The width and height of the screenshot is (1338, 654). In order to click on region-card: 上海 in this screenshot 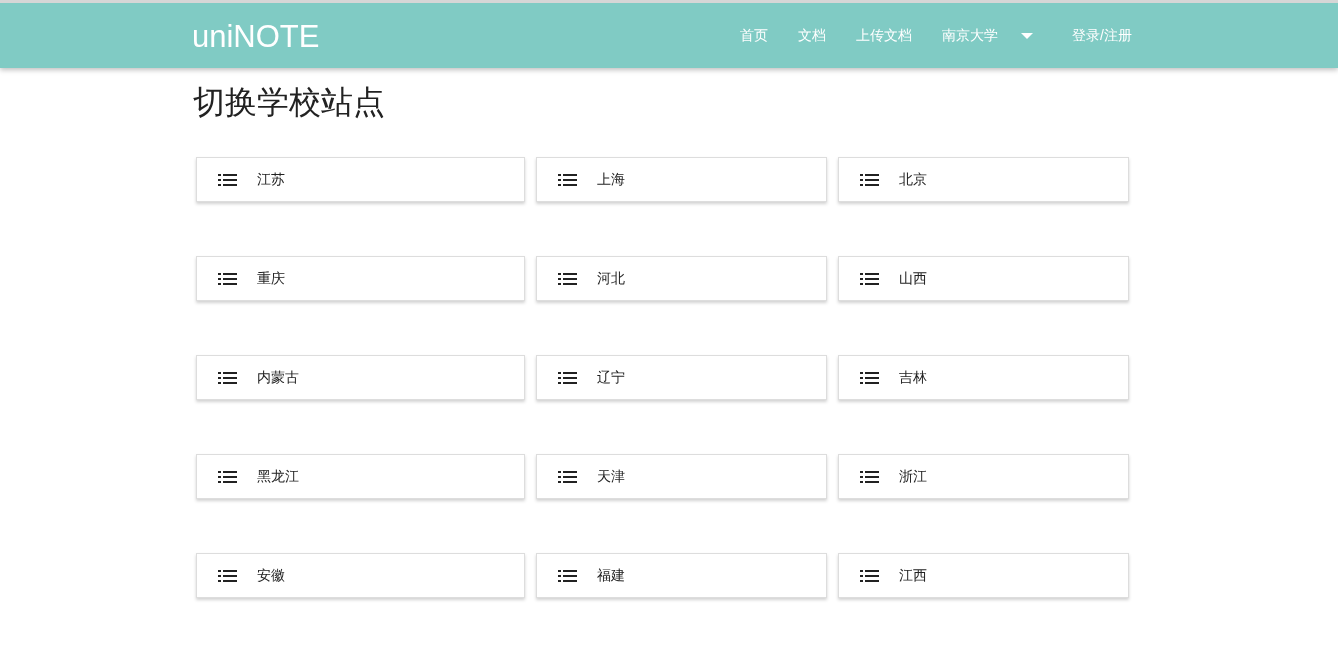, I will do `click(681, 179)`.